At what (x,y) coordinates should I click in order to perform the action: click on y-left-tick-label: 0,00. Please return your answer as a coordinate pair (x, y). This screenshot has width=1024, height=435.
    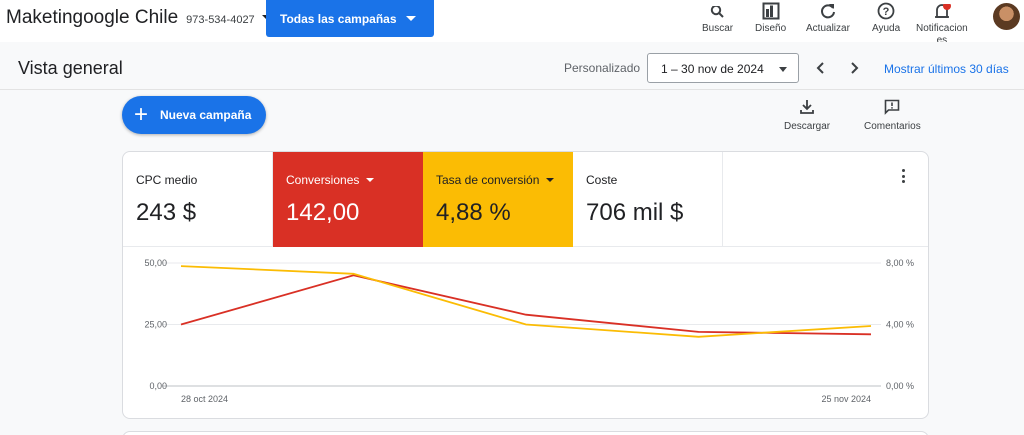
    Looking at the image, I should click on (158, 386).